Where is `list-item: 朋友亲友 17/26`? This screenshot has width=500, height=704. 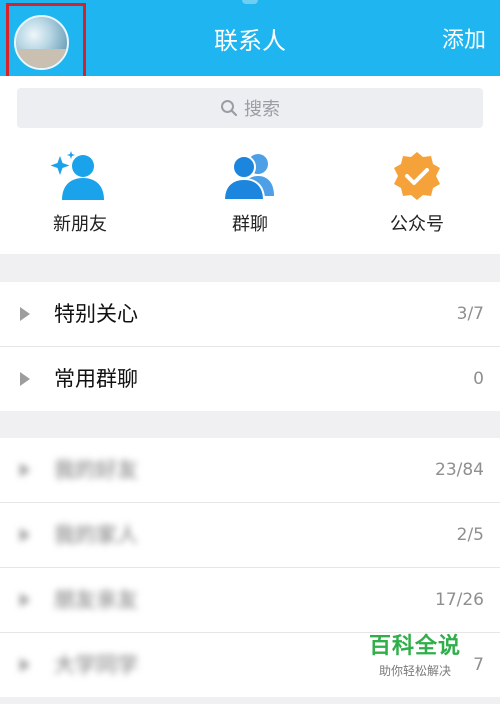 list-item: 朋友亲友 17/26 is located at coordinates (250, 600).